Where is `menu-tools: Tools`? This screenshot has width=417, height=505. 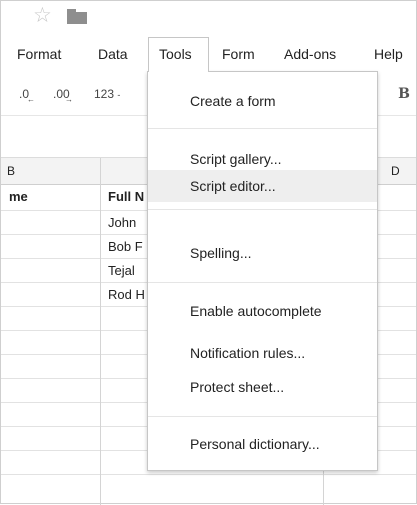
menu-tools: Tools is located at coordinates (178, 54).